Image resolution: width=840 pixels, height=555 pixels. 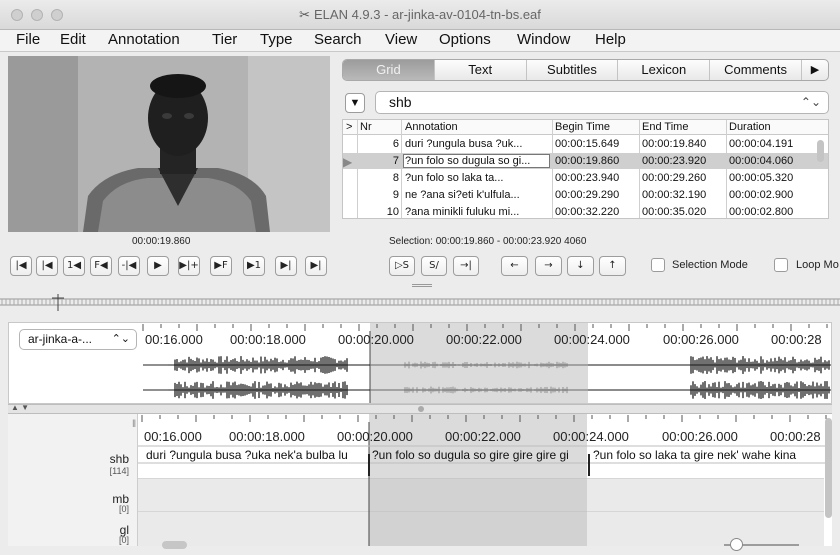 I want to click on row-nr: 6, so click(x=395, y=144).